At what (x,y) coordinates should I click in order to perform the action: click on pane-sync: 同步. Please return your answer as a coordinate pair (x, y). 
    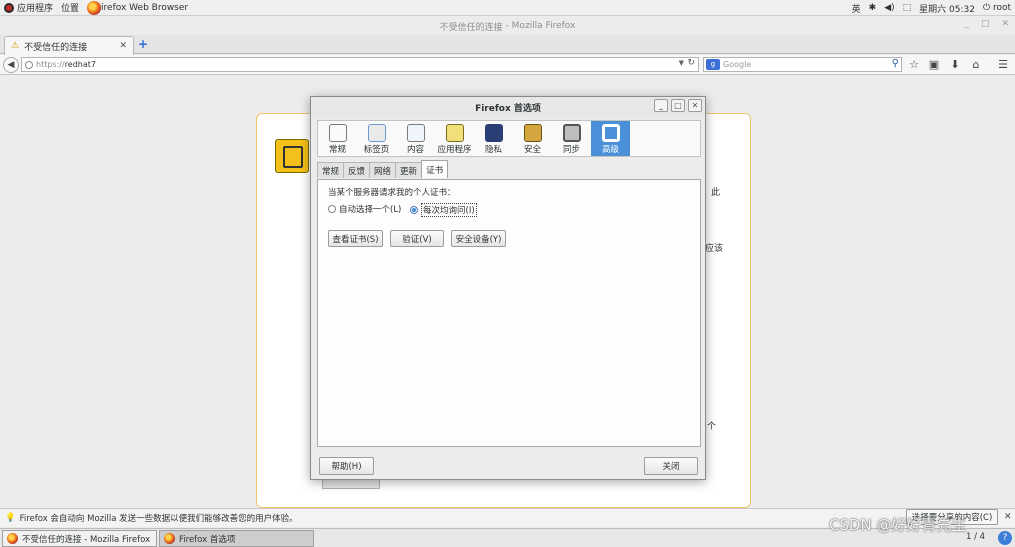
    Looking at the image, I should click on (571, 138).